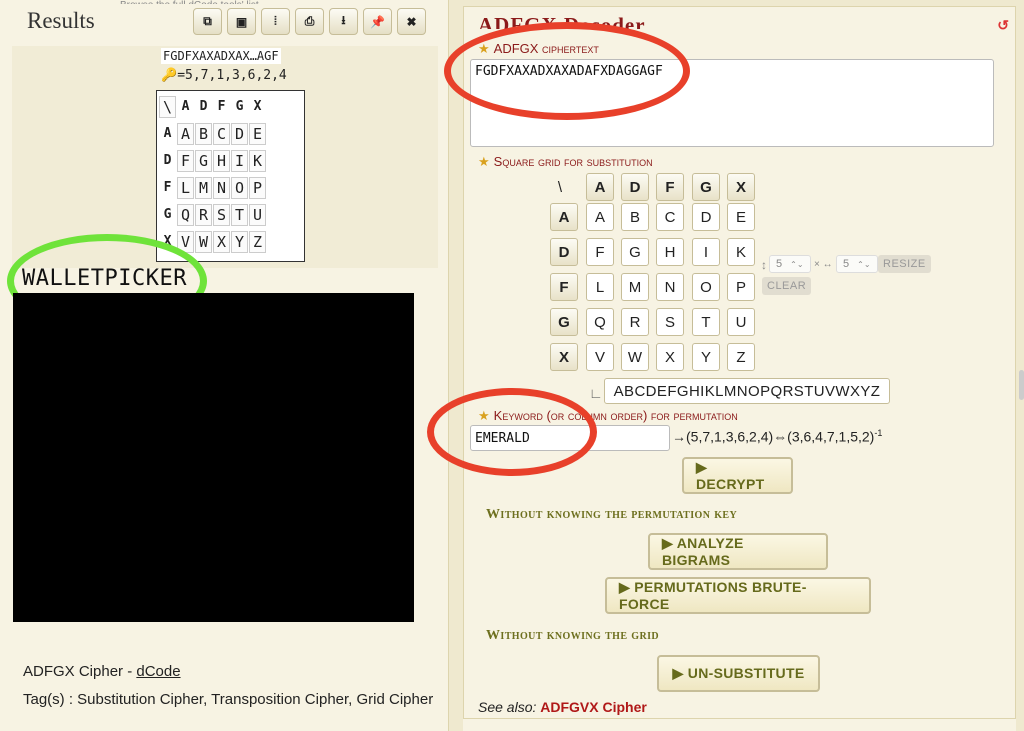 This screenshot has width=1024, height=731. I want to click on copy-button: ⧉, so click(207, 21).